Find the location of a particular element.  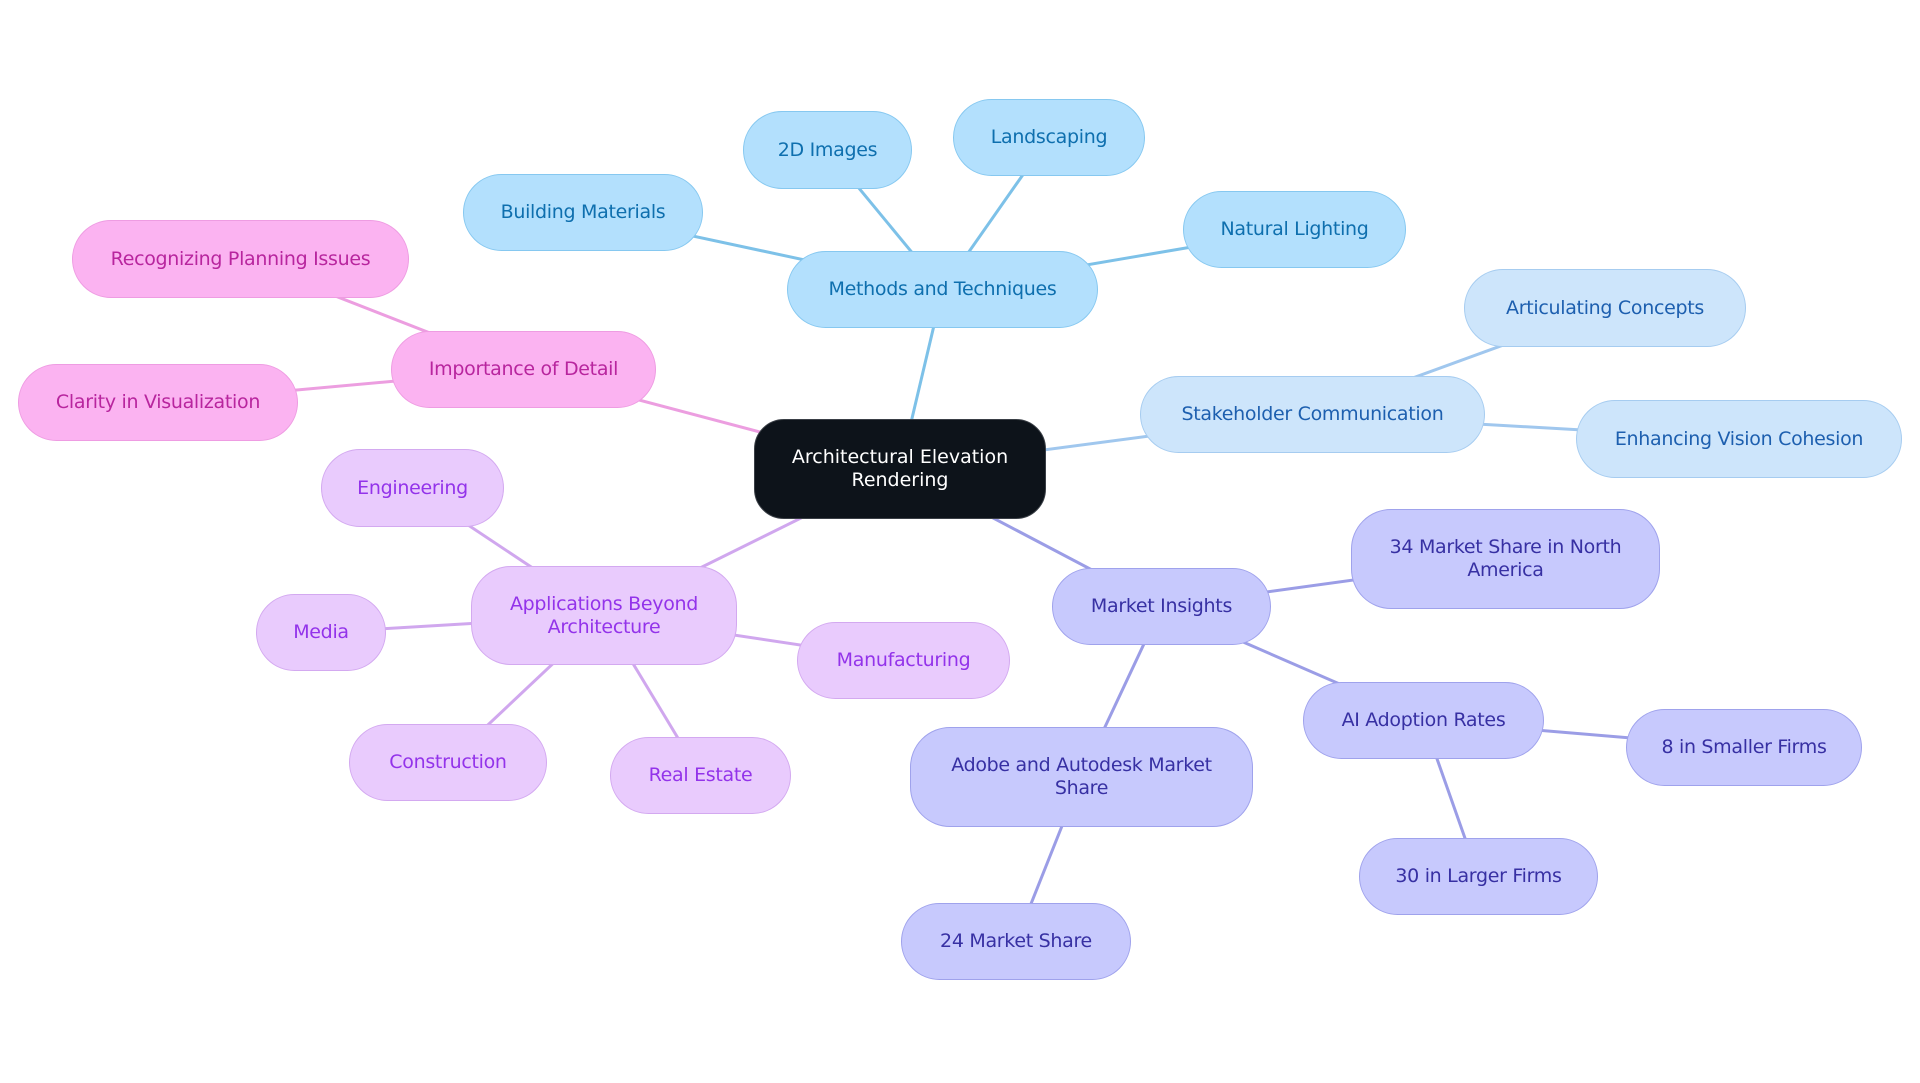

node-label: AI Adoption Rates is located at coordinates (1423, 720).